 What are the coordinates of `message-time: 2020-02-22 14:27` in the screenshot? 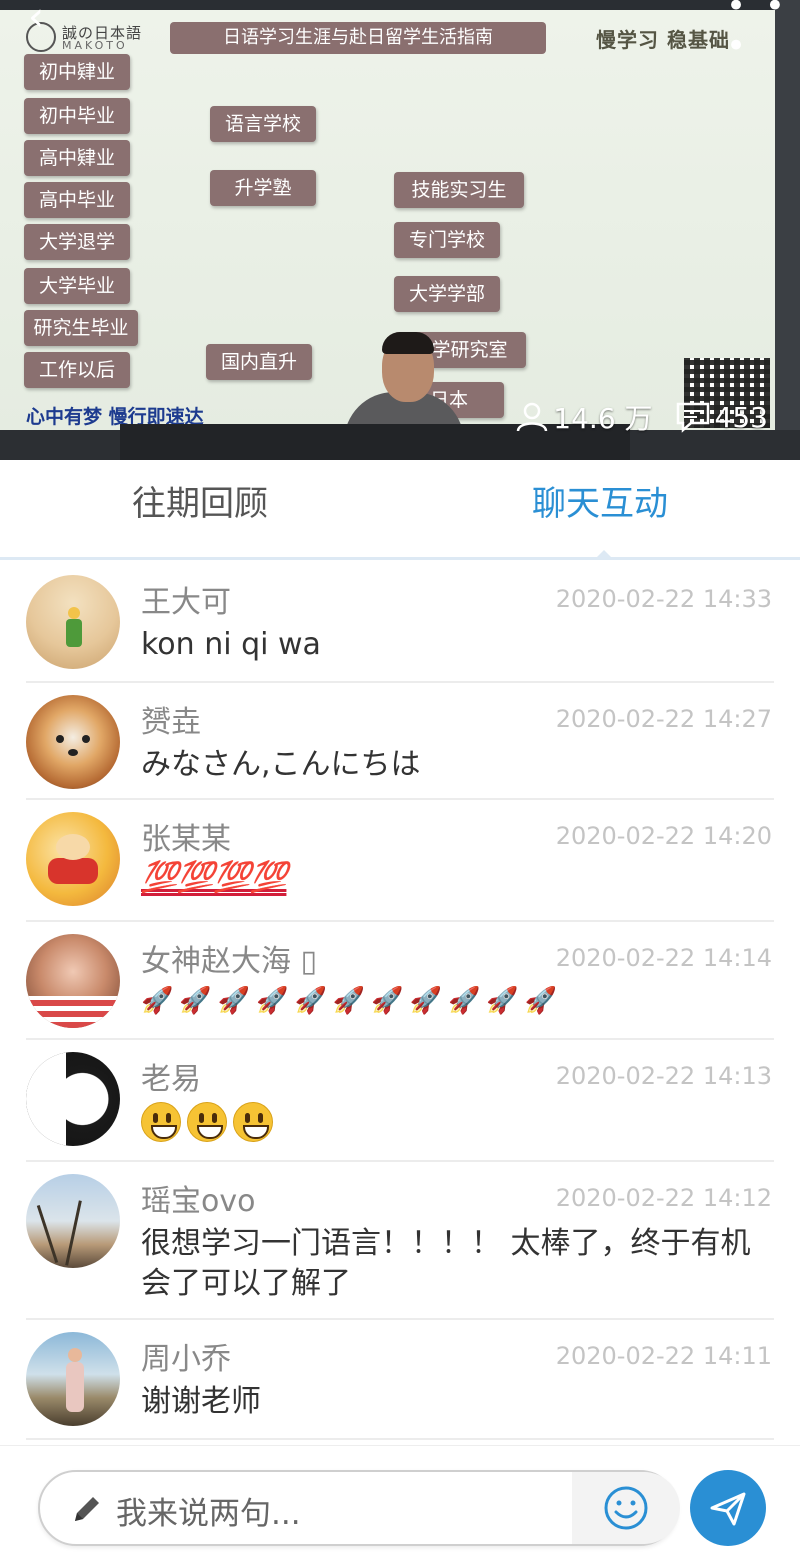 It's located at (663, 719).